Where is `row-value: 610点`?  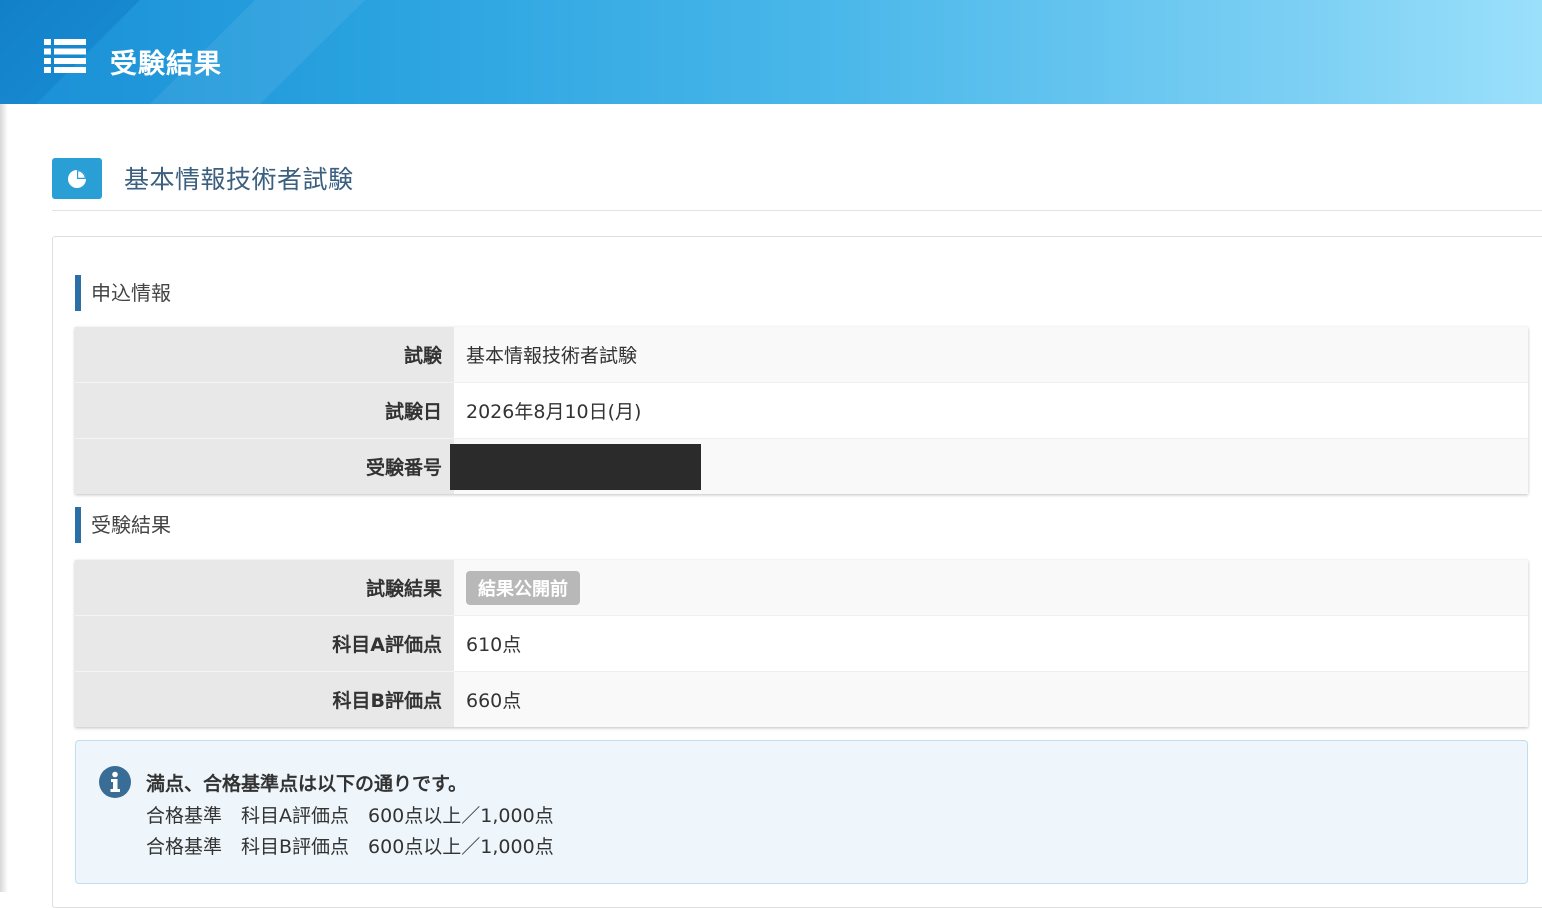 row-value: 610点 is located at coordinates (991, 643).